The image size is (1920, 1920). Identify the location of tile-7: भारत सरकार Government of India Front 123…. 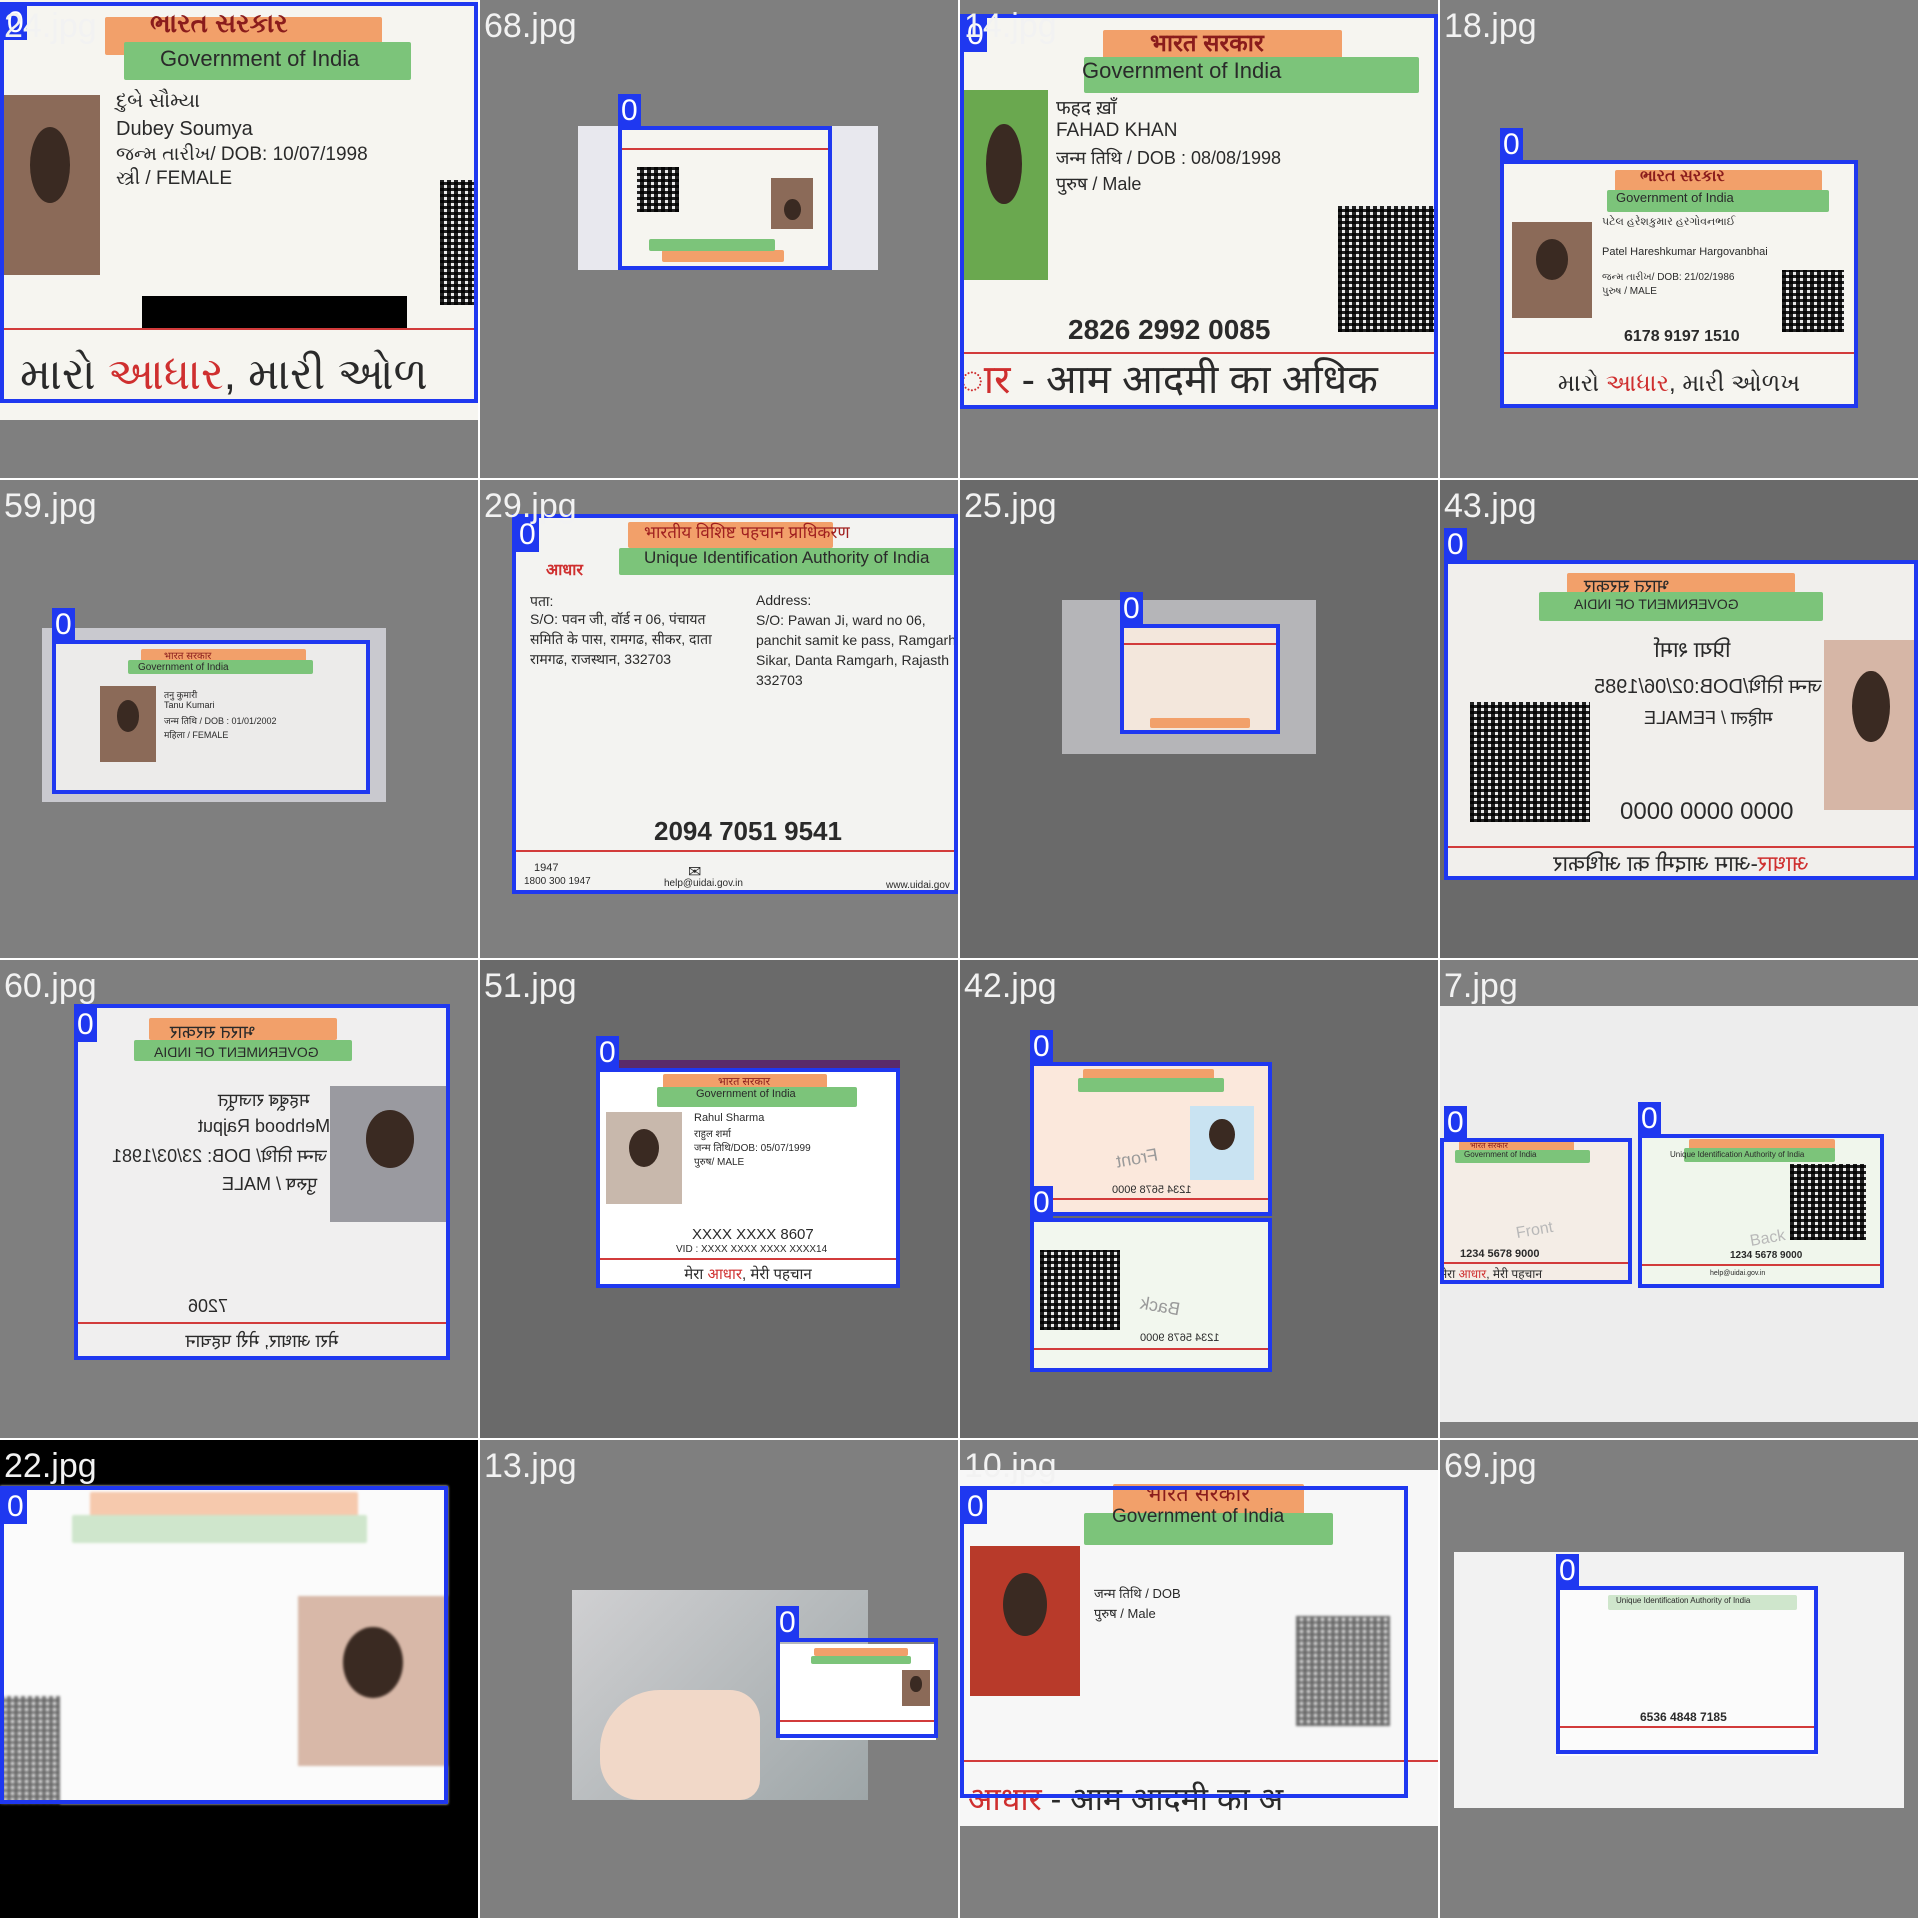
(1679, 1199).